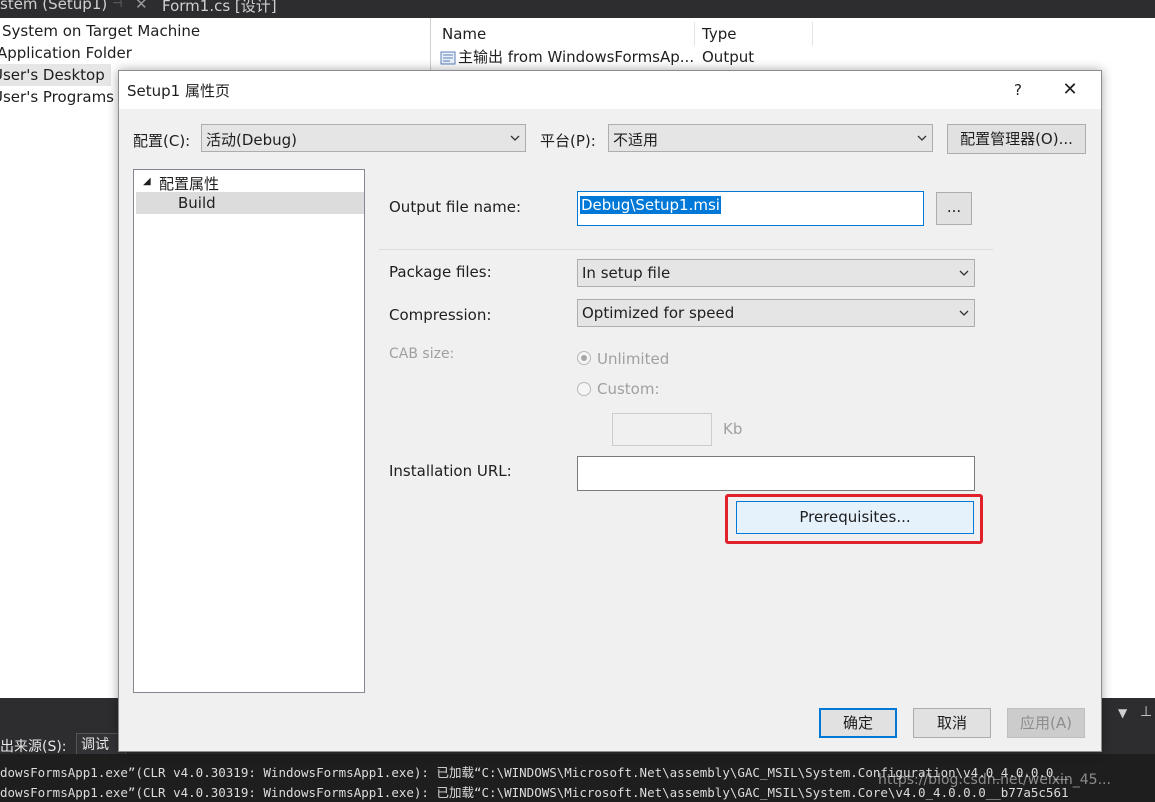 Image resolution: width=1155 pixels, height=802 pixels. I want to click on installation-url-field, so click(776, 473).